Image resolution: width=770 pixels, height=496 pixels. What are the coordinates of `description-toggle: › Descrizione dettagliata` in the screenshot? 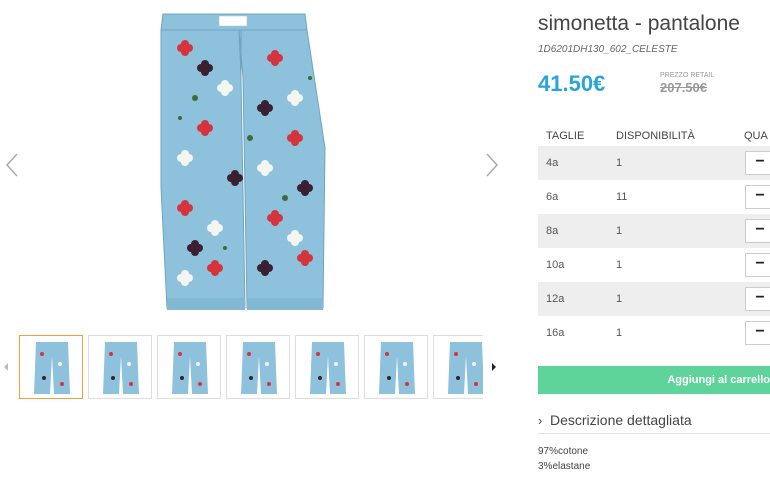 It's located at (654, 422).